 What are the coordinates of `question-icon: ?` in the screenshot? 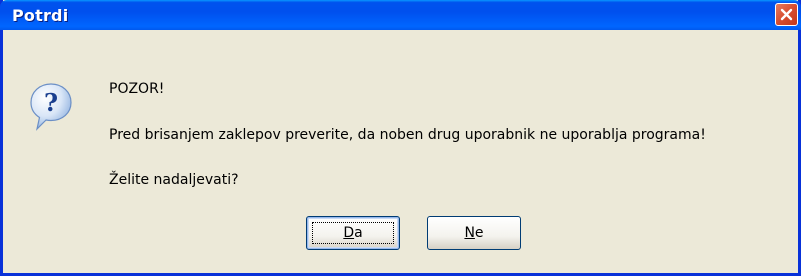 It's located at (51, 107).